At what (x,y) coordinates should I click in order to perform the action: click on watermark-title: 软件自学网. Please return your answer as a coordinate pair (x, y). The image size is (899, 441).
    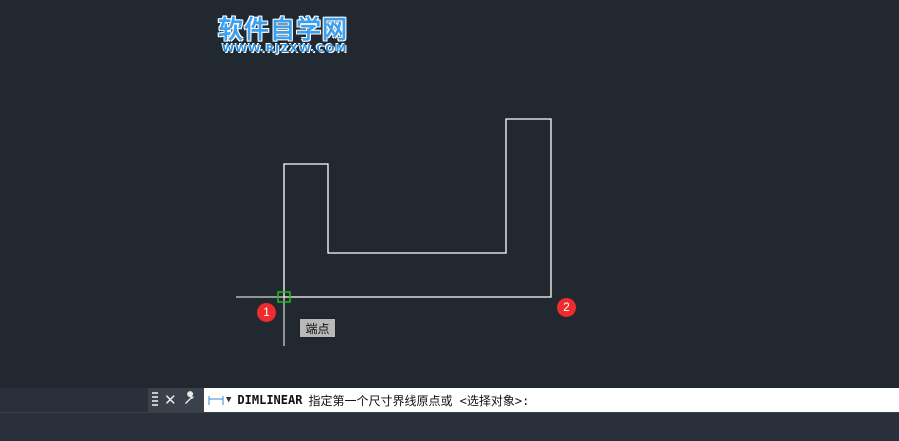
    Looking at the image, I should click on (283, 29).